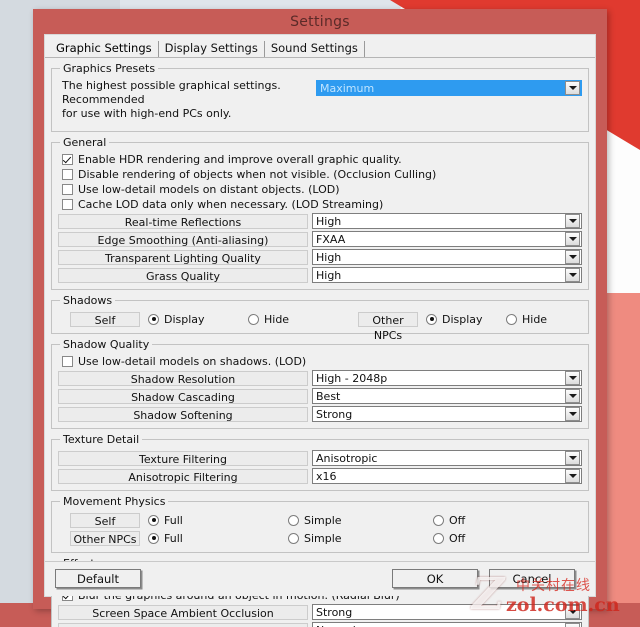  Describe the element at coordinates (449, 520) in the screenshot. I see `radio-physics-self-off: Off` at that location.